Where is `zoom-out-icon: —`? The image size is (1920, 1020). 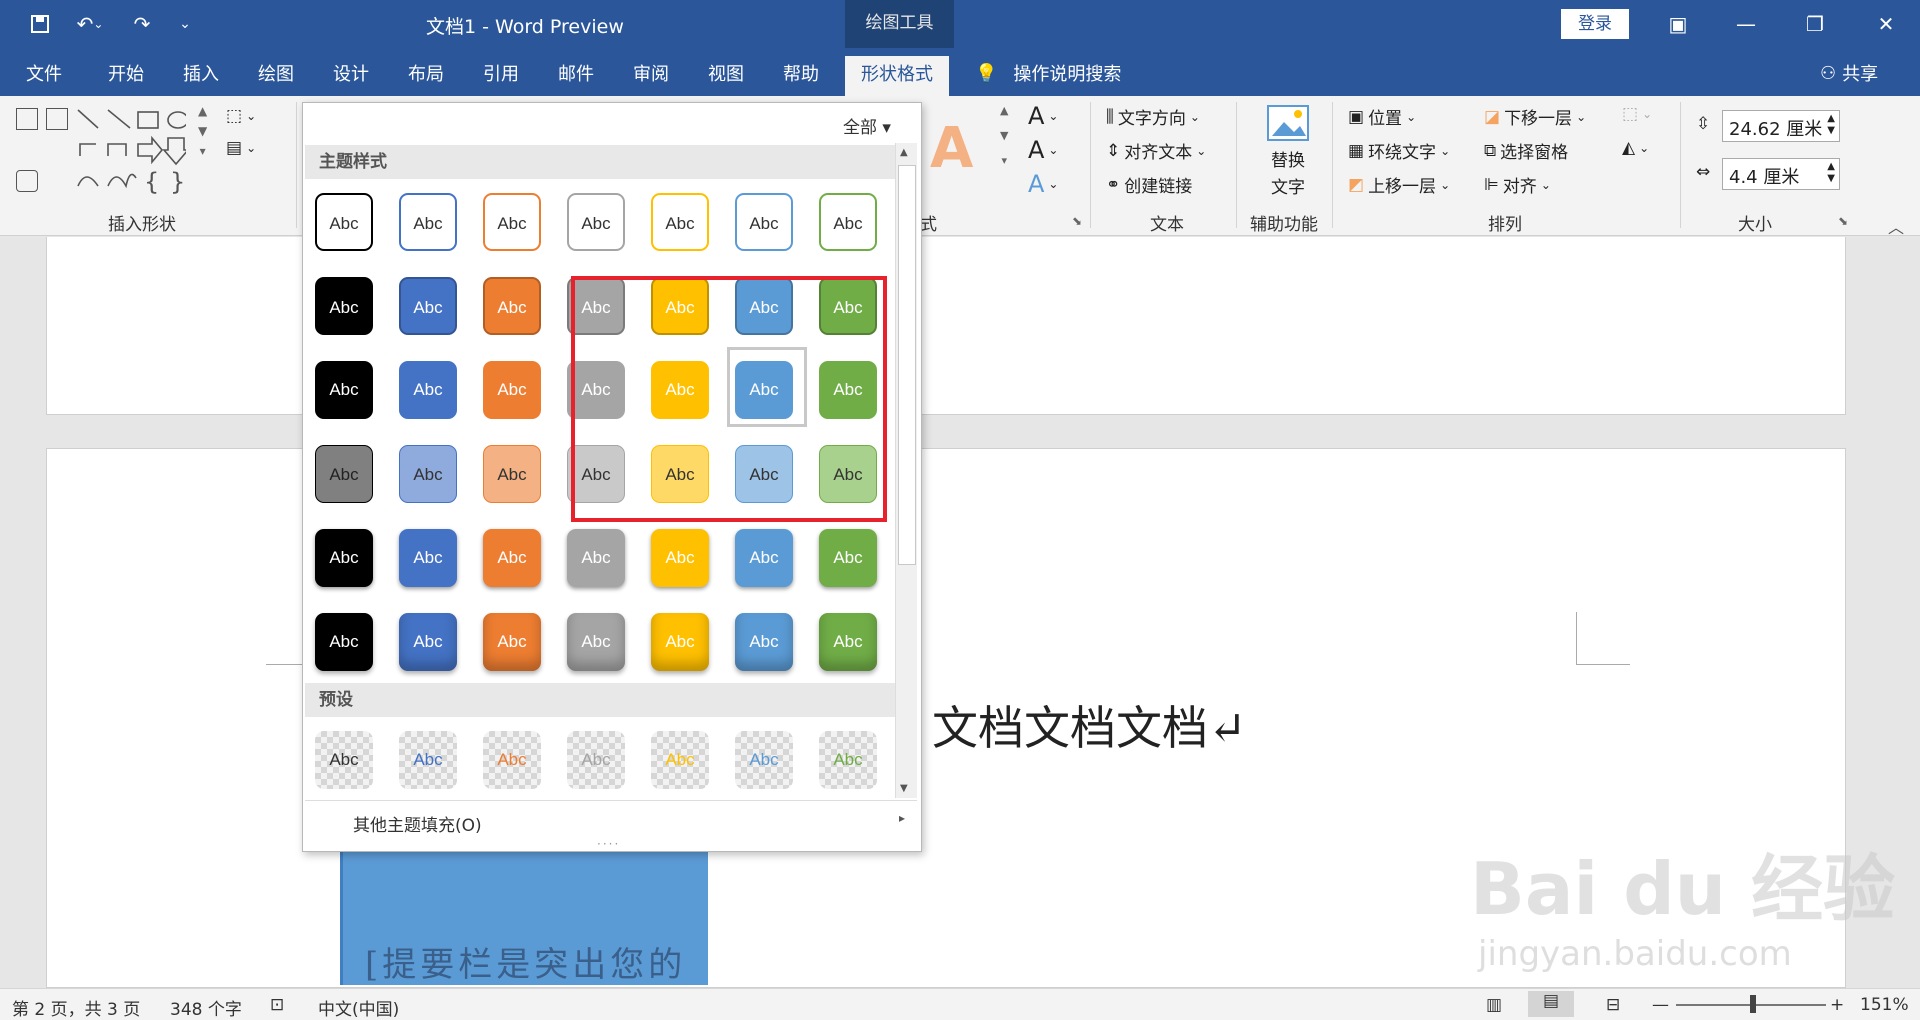 zoom-out-icon: — is located at coordinates (1660, 1005).